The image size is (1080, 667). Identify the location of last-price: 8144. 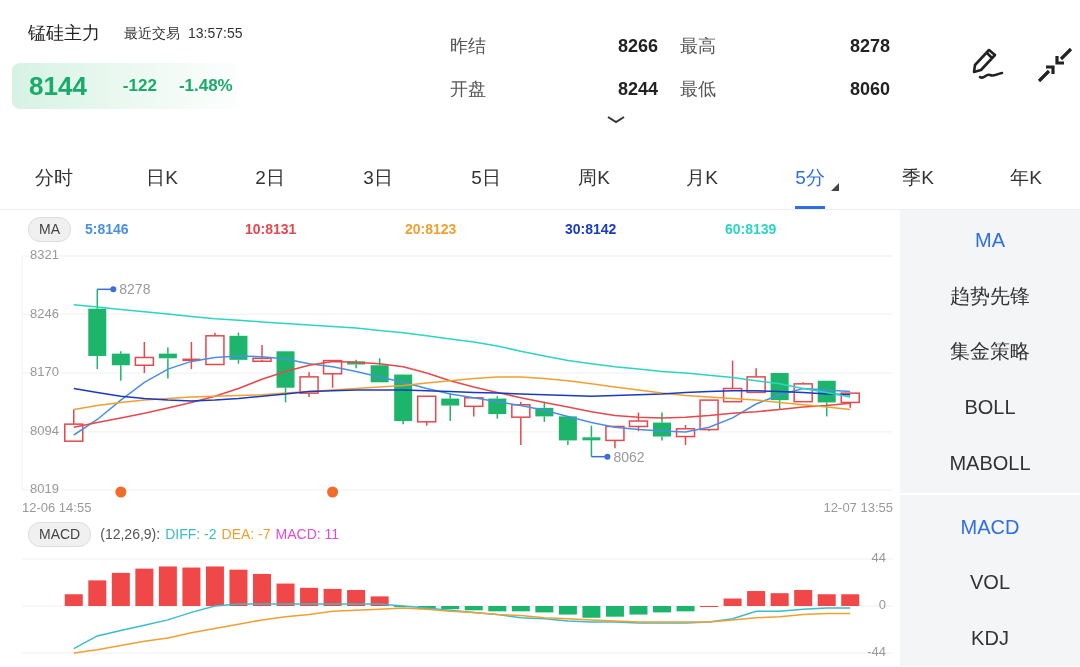
(58, 86).